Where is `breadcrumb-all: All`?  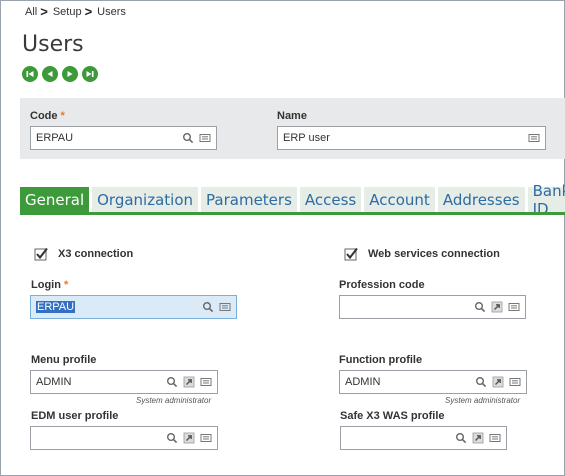 breadcrumb-all: All is located at coordinates (31, 12).